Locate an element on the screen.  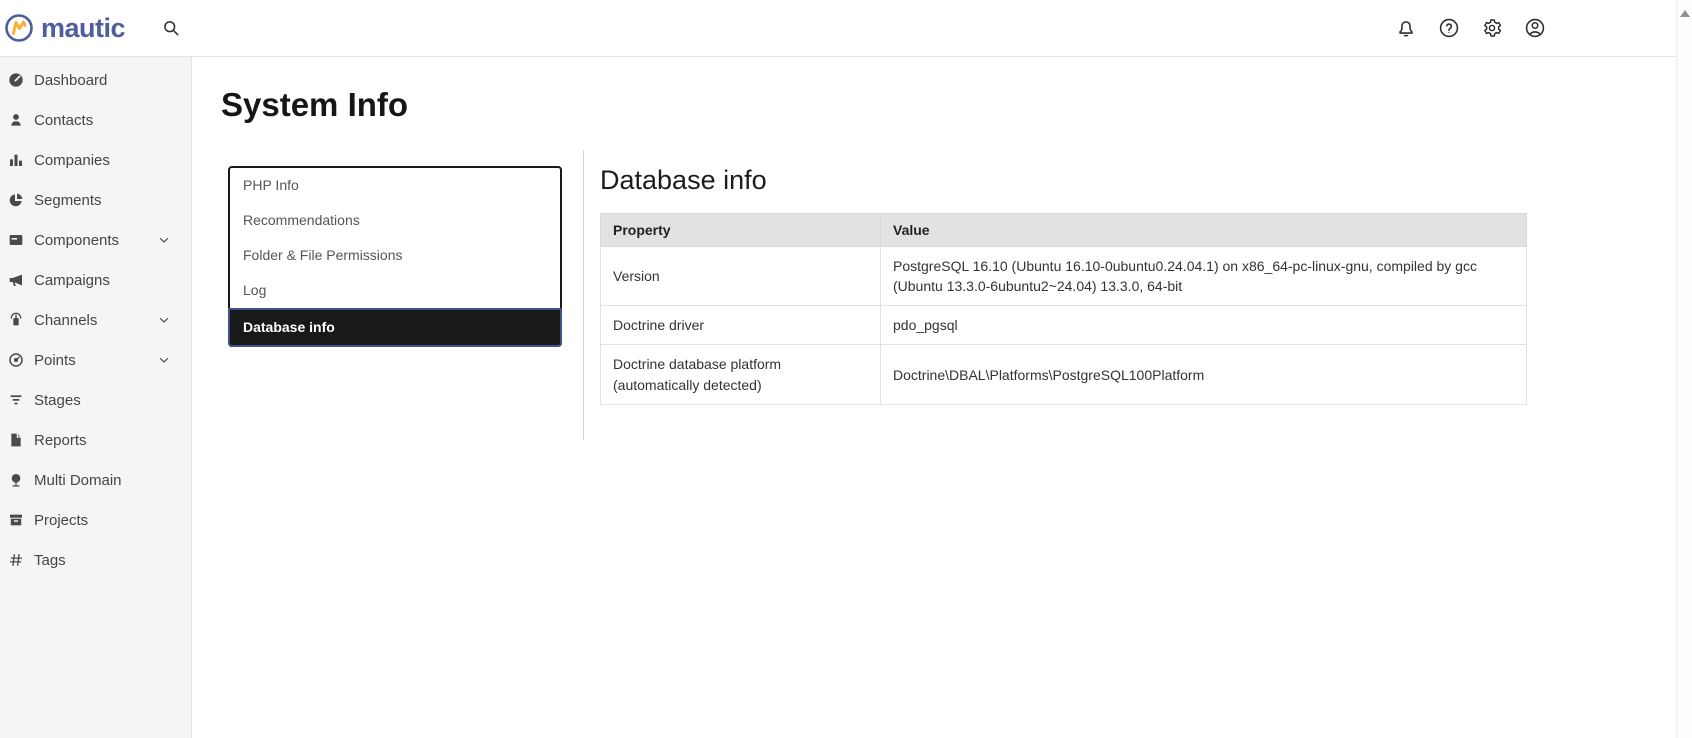
sidebar-item-points: Points is located at coordinates (95, 360).